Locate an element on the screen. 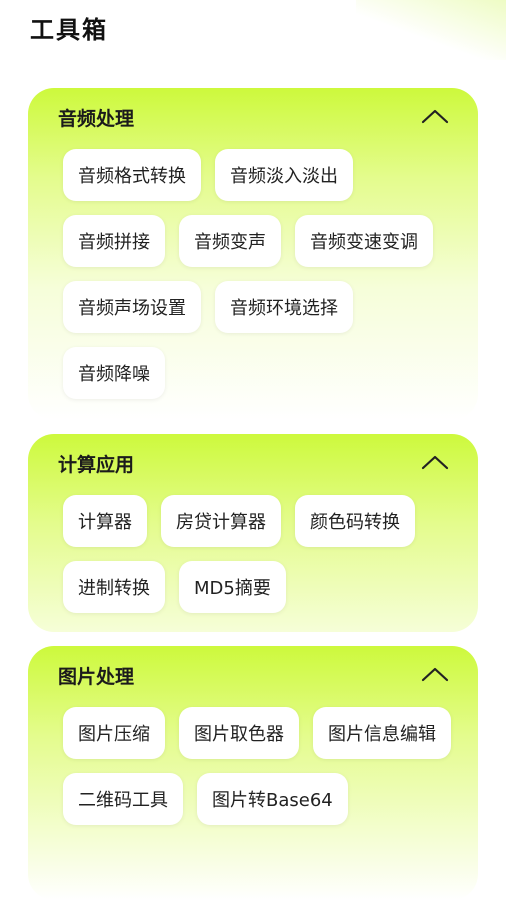 The height and width of the screenshot is (900, 506). section-header: 音频处理 is located at coordinates (253, 115).